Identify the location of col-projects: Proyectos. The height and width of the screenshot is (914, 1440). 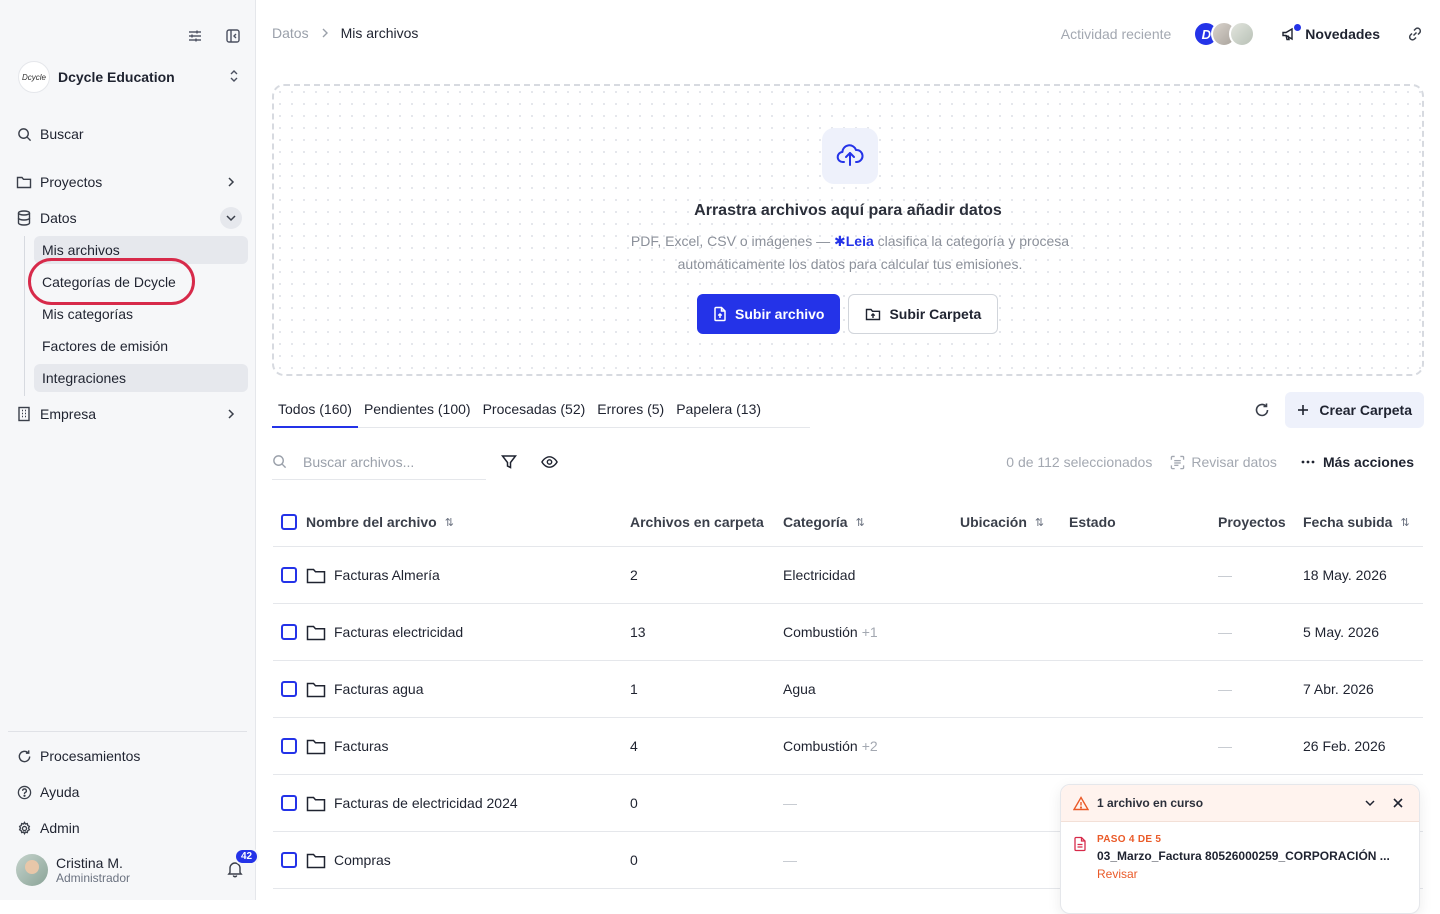
(1252, 522).